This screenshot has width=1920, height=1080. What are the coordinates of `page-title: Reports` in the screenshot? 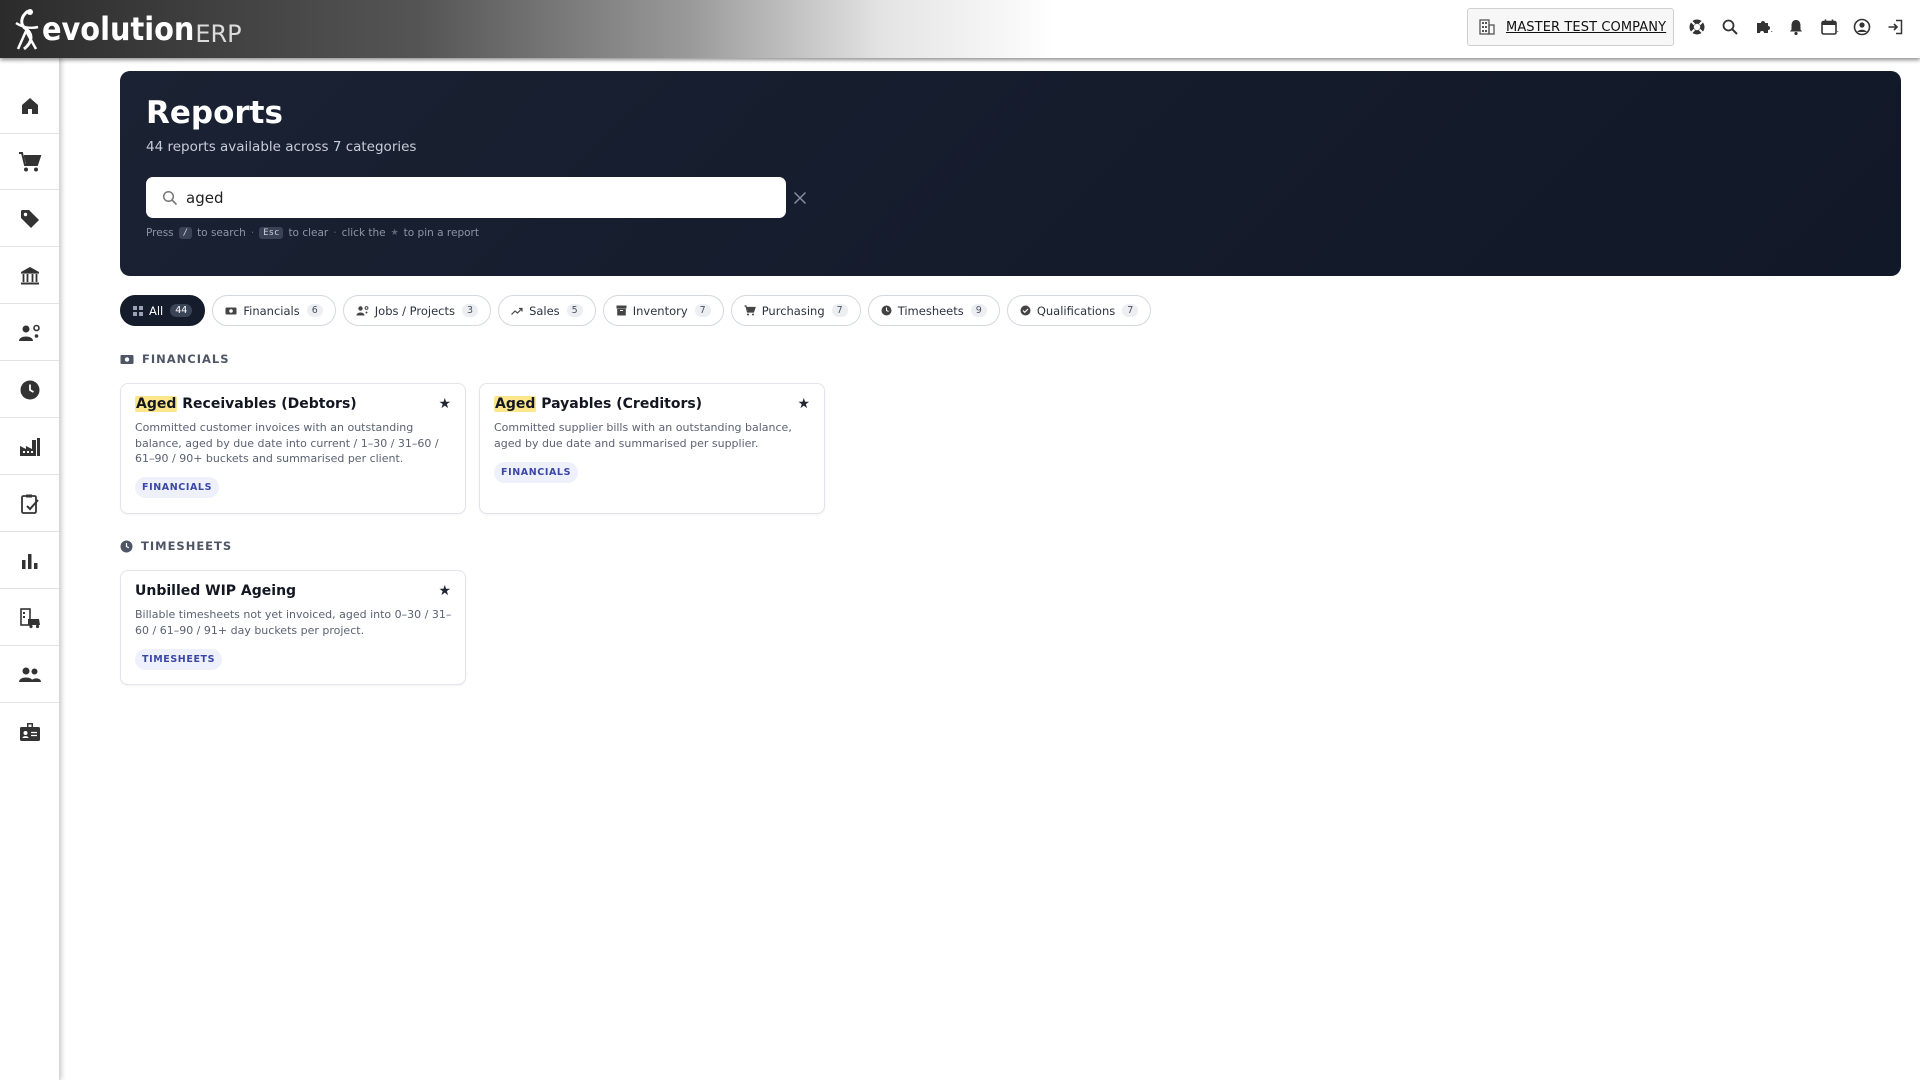 It's located at (214, 113).